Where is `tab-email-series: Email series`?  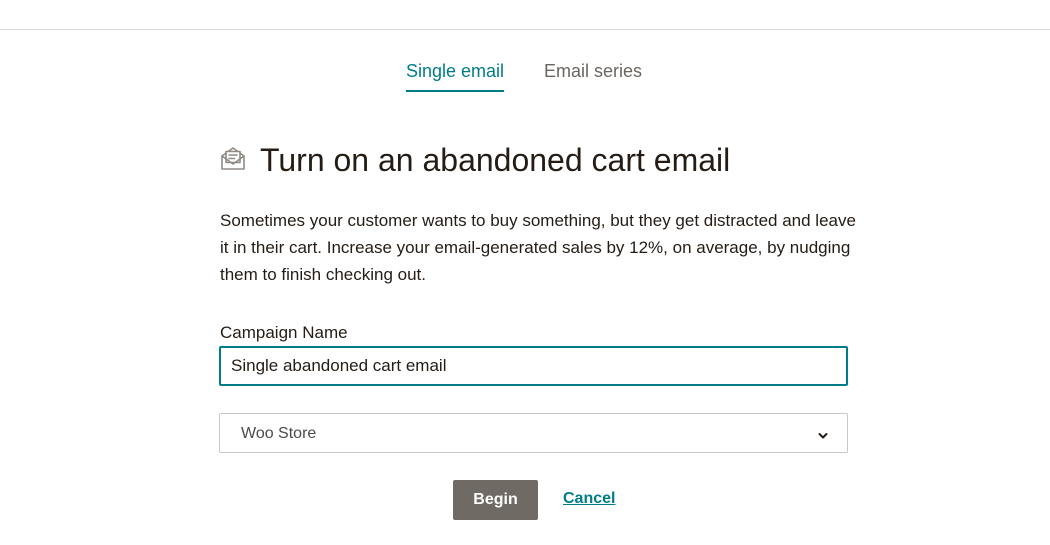 tab-email-series: Email series is located at coordinates (593, 75).